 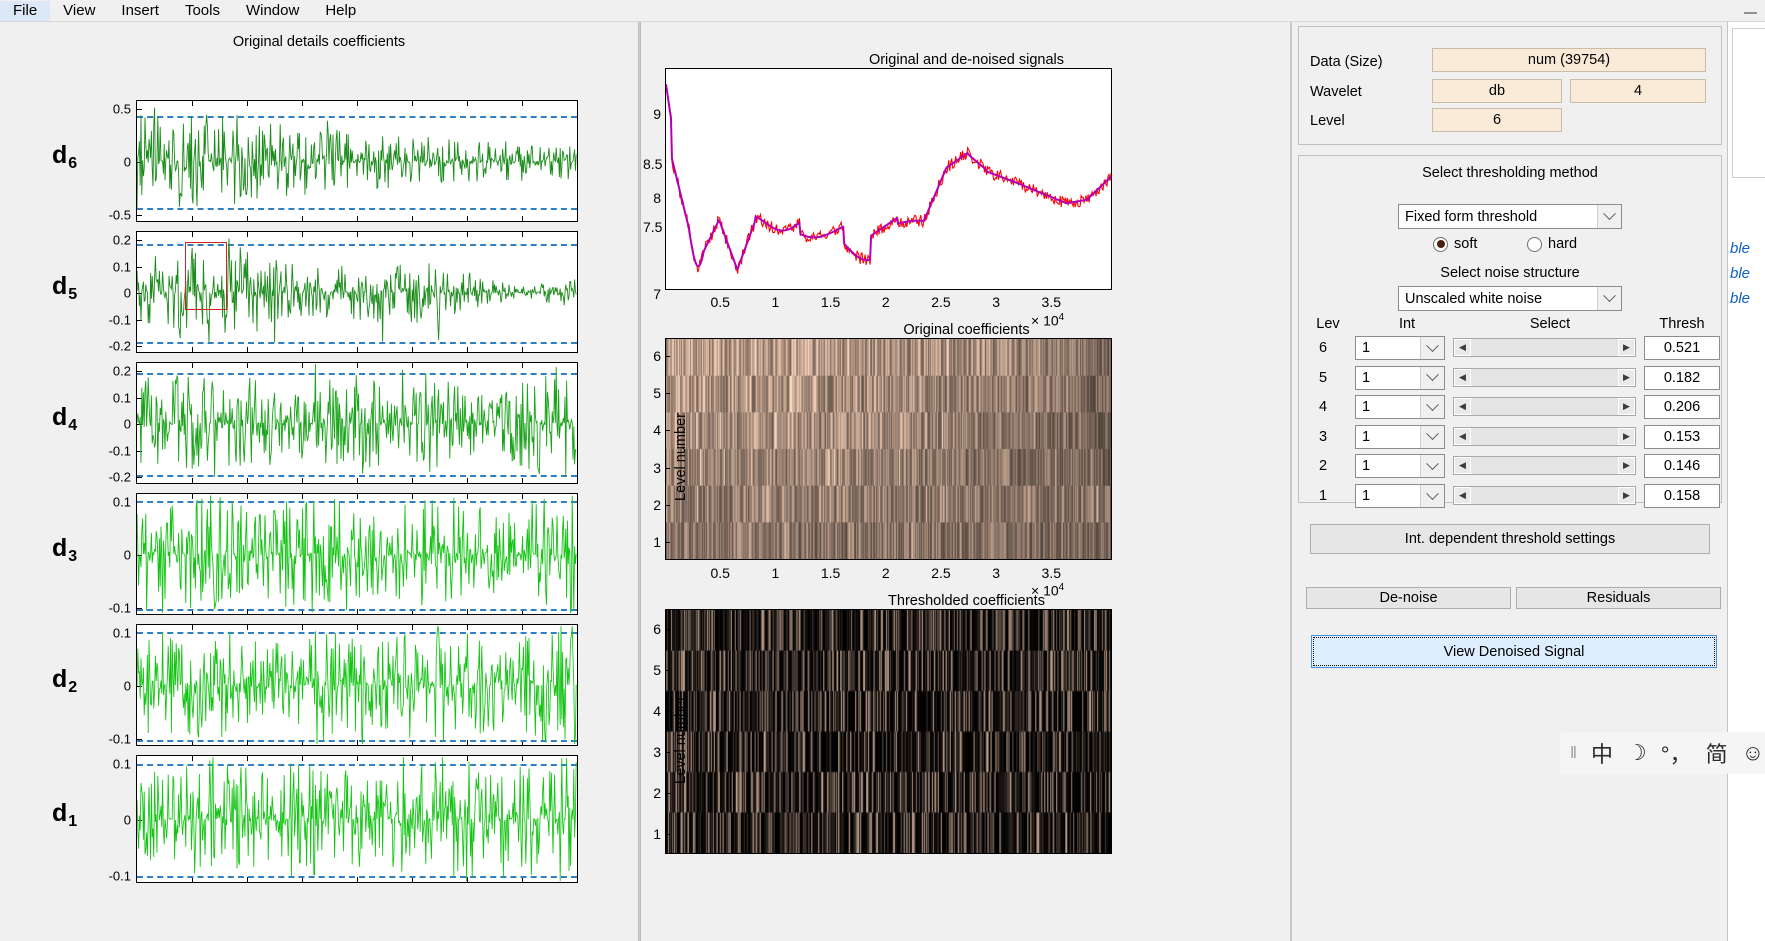 I want to click on collapse-arrow-icon: ⎼, so click(x=1750, y=10).